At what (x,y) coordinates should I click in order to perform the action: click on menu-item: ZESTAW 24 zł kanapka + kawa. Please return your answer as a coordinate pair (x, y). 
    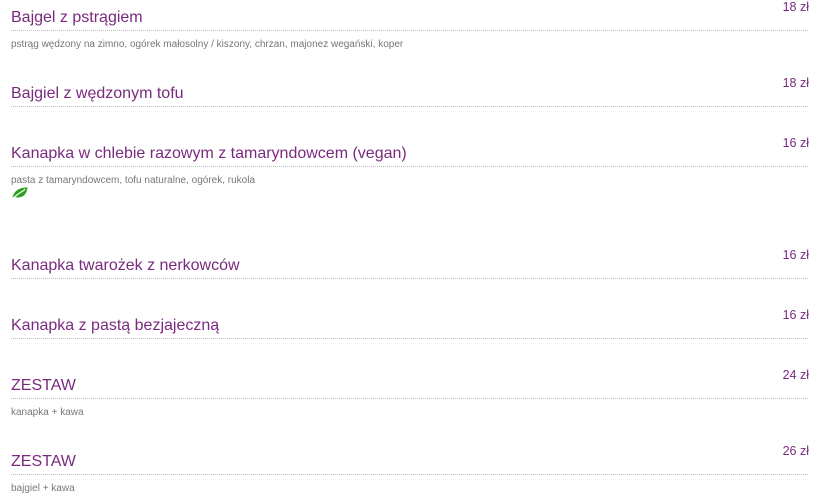
    Looking at the image, I should click on (410, 393).